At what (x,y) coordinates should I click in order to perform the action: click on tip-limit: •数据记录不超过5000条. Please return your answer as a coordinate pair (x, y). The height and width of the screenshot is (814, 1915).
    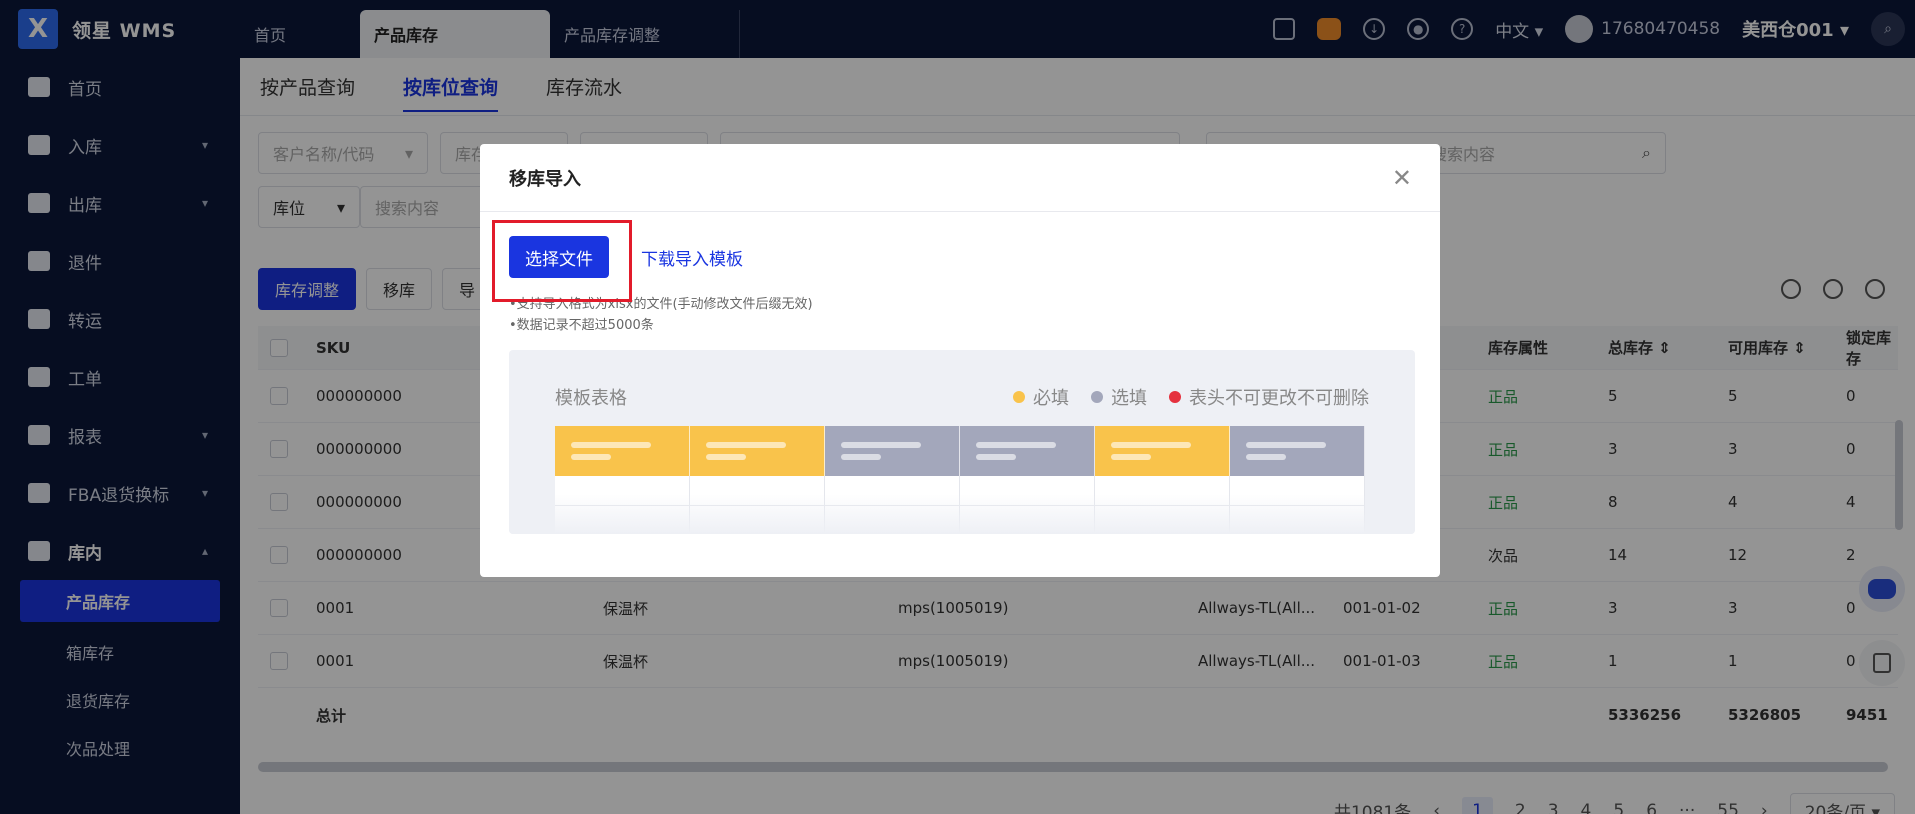
    Looking at the image, I should click on (581, 325).